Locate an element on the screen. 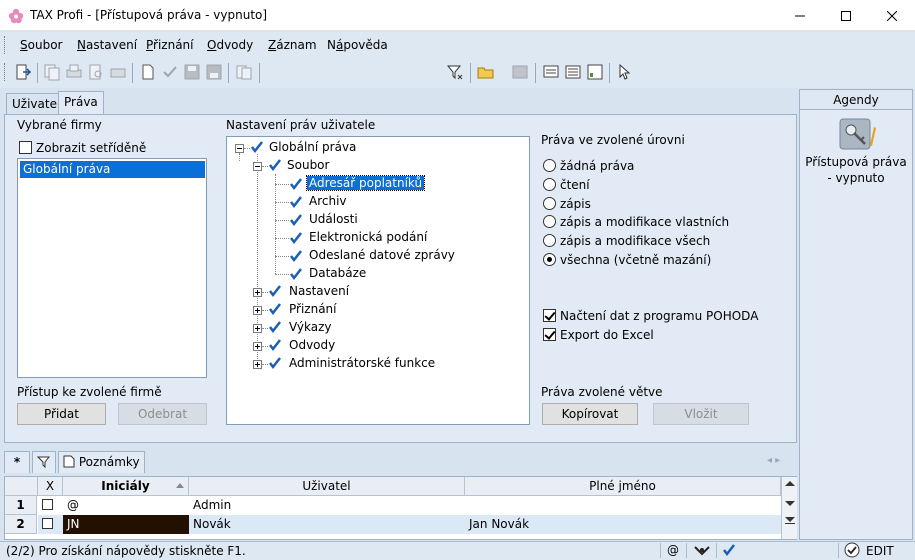  archive-icon is located at coordinates (520, 72).